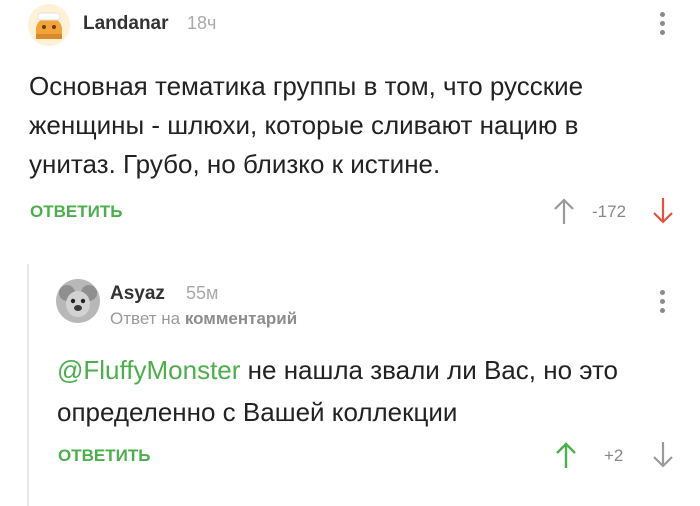  What do you see at coordinates (28, 385) in the screenshot?
I see `thread-line` at bounding box center [28, 385].